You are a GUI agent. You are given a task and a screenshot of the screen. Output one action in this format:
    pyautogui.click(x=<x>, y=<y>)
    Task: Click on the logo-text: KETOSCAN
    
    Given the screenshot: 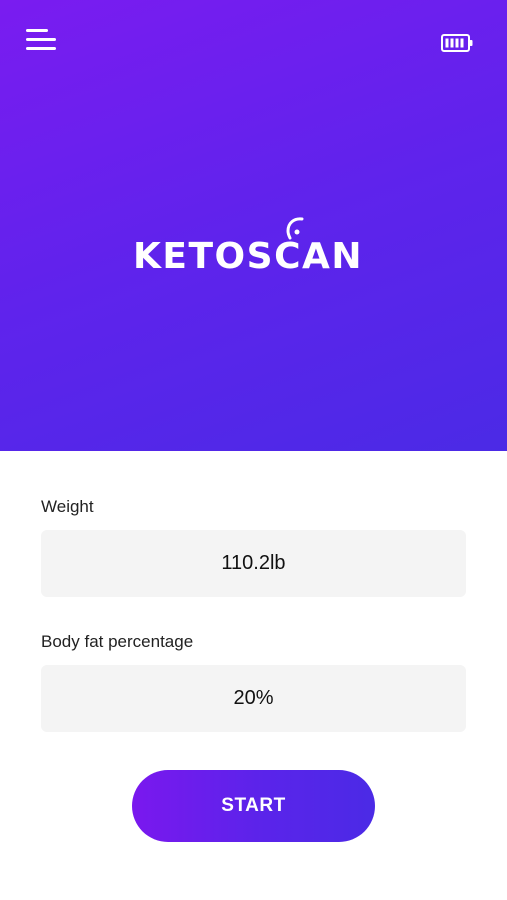 What is the action you would take?
    pyautogui.click(x=248, y=256)
    